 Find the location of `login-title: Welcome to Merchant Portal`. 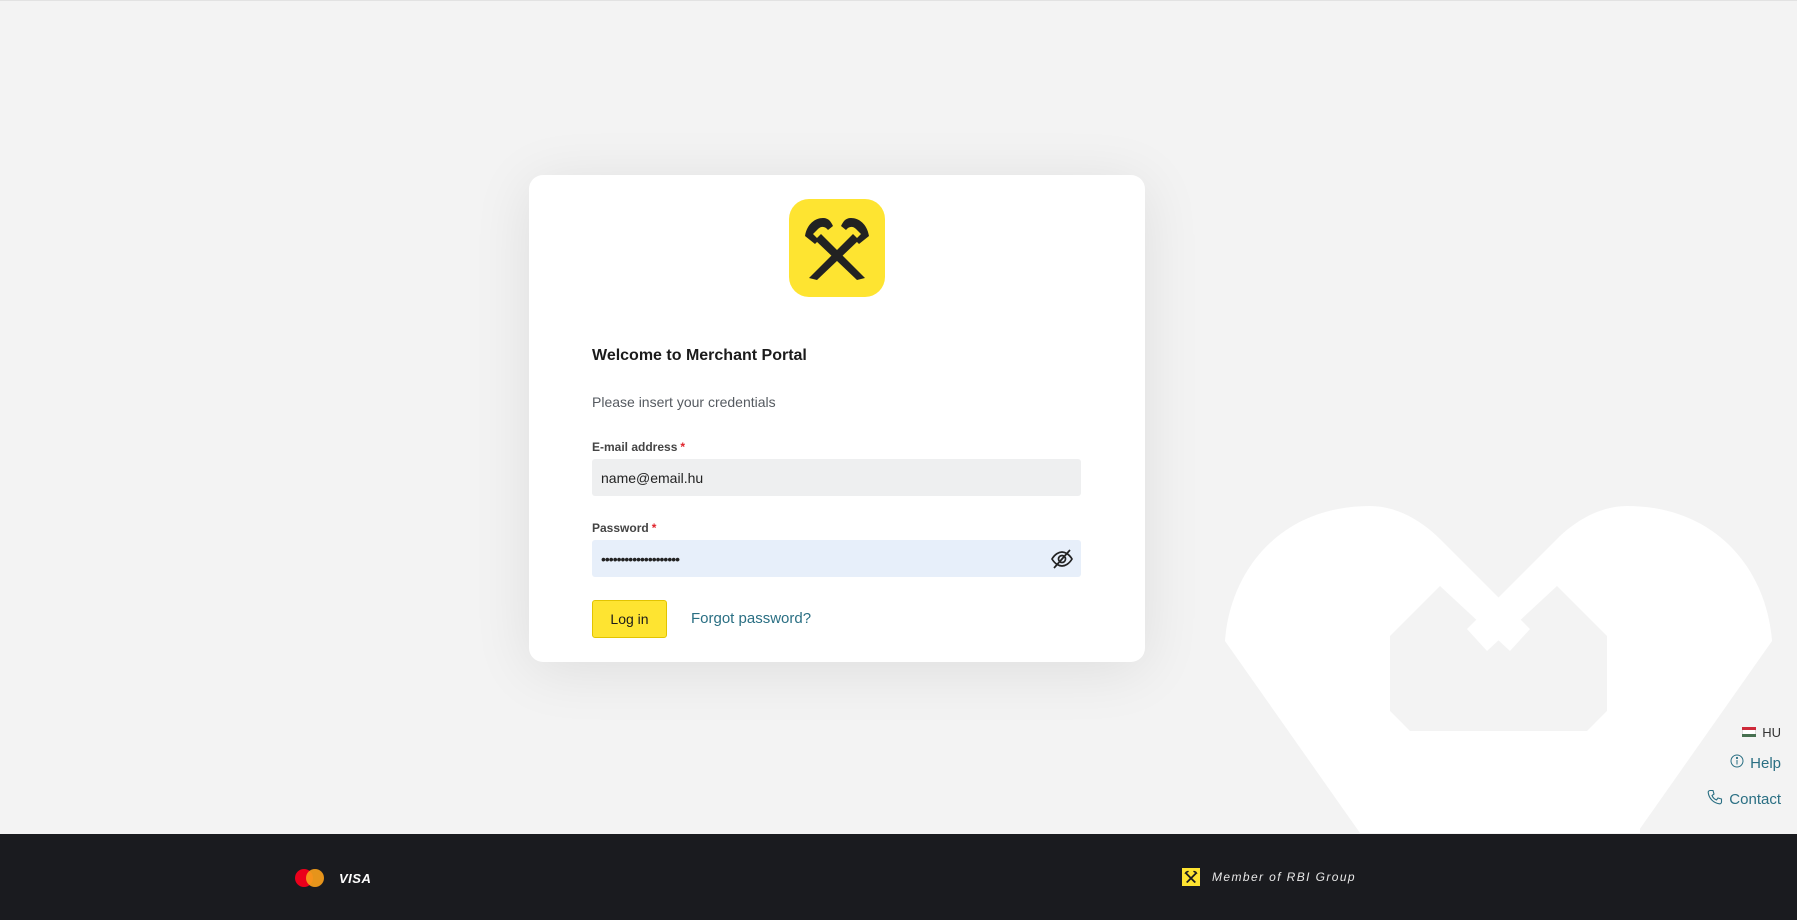

login-title: Welcome to Merchant Portal is located at coordinates (699, 355).